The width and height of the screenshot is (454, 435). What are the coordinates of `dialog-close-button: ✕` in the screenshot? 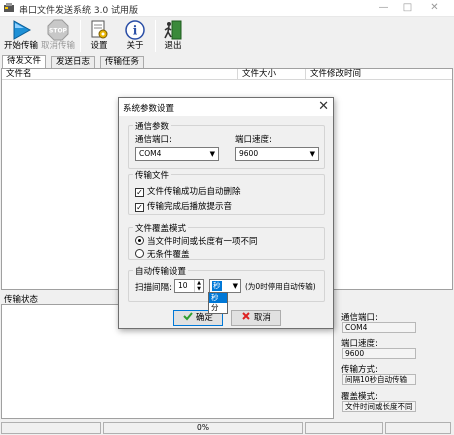 It's located at (323, 106).